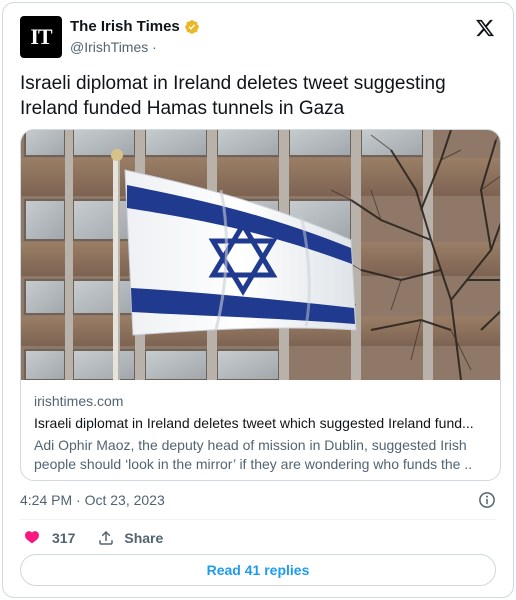 The height and width of the screenshot is (600, 516). What do you see at coordinates (485, 28) in the screenshot?
I see `x-logo-icon` at bounding box center [485, 28].